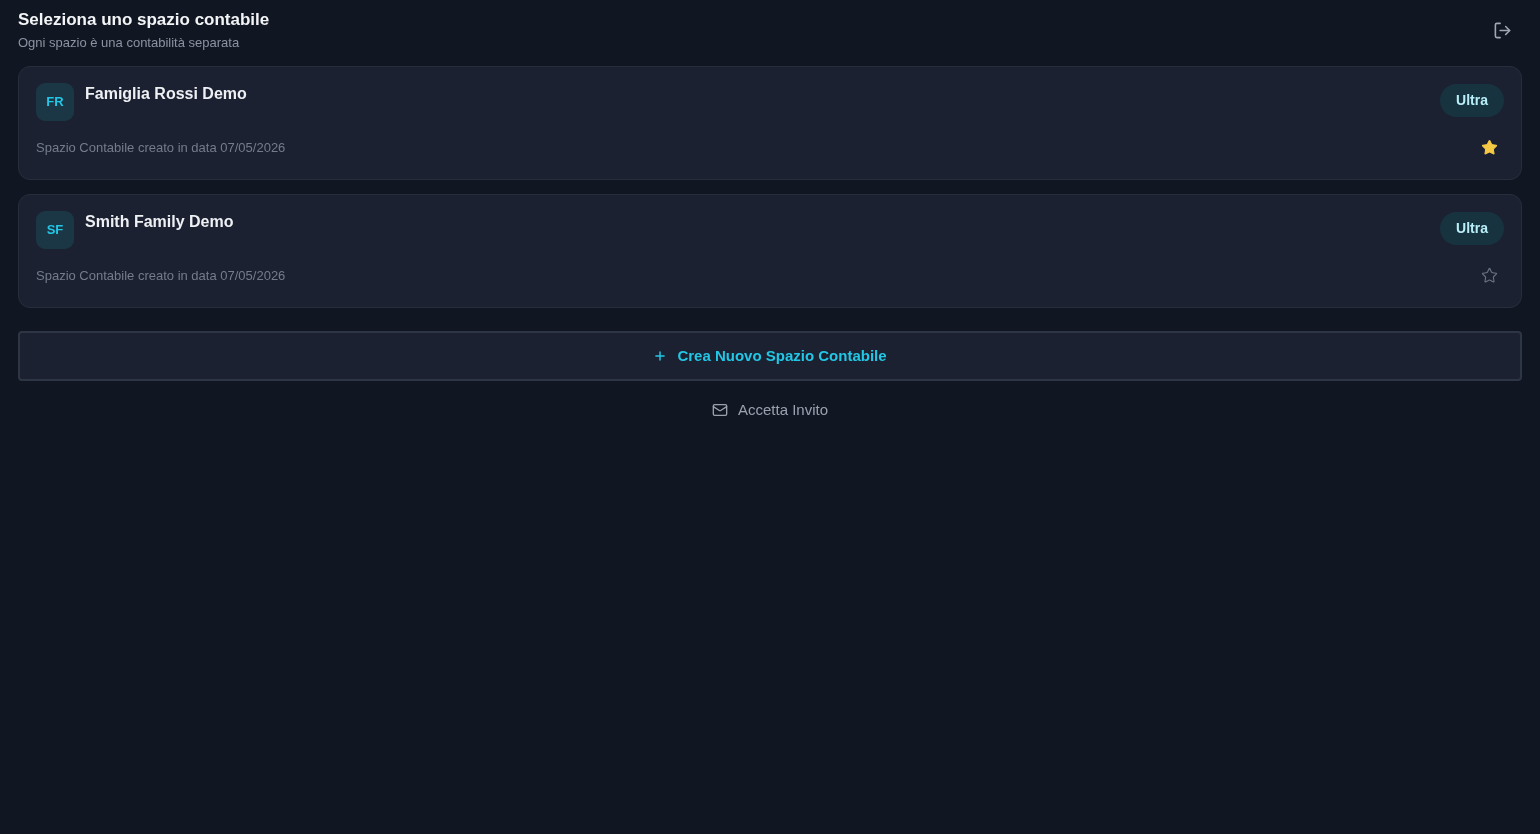 This screenshot has height=834, width=1540. I want to click on page-subtitle: Ogni spazio è una contabilità separata, so click(129, 43).